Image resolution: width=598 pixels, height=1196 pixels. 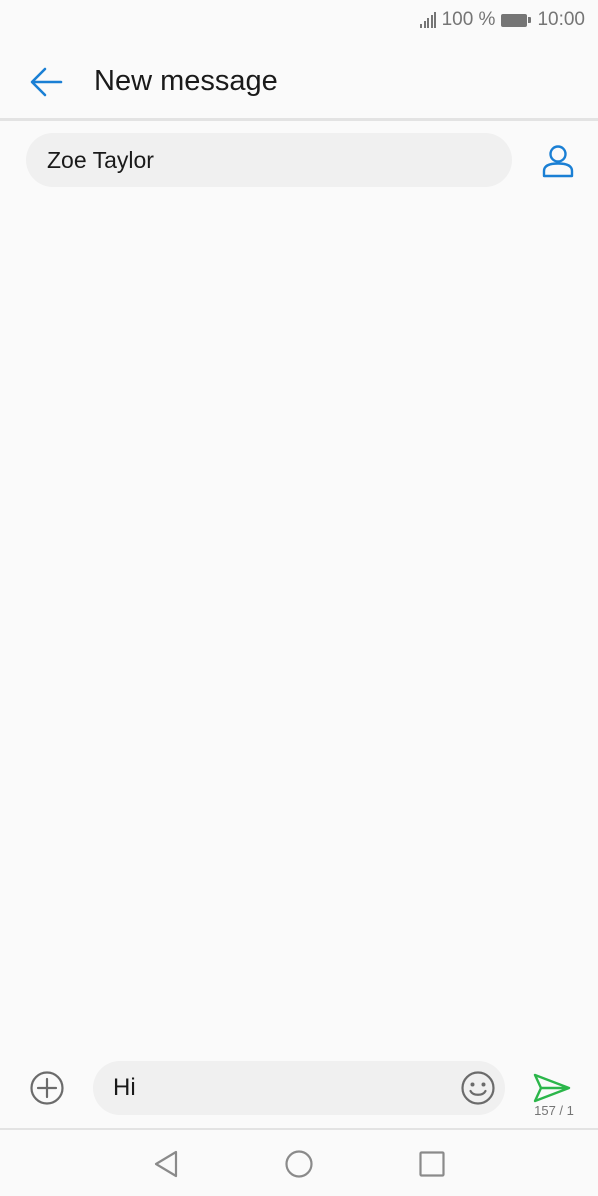 I want to click on nav-recents-button, so click(x=432, y=1164).